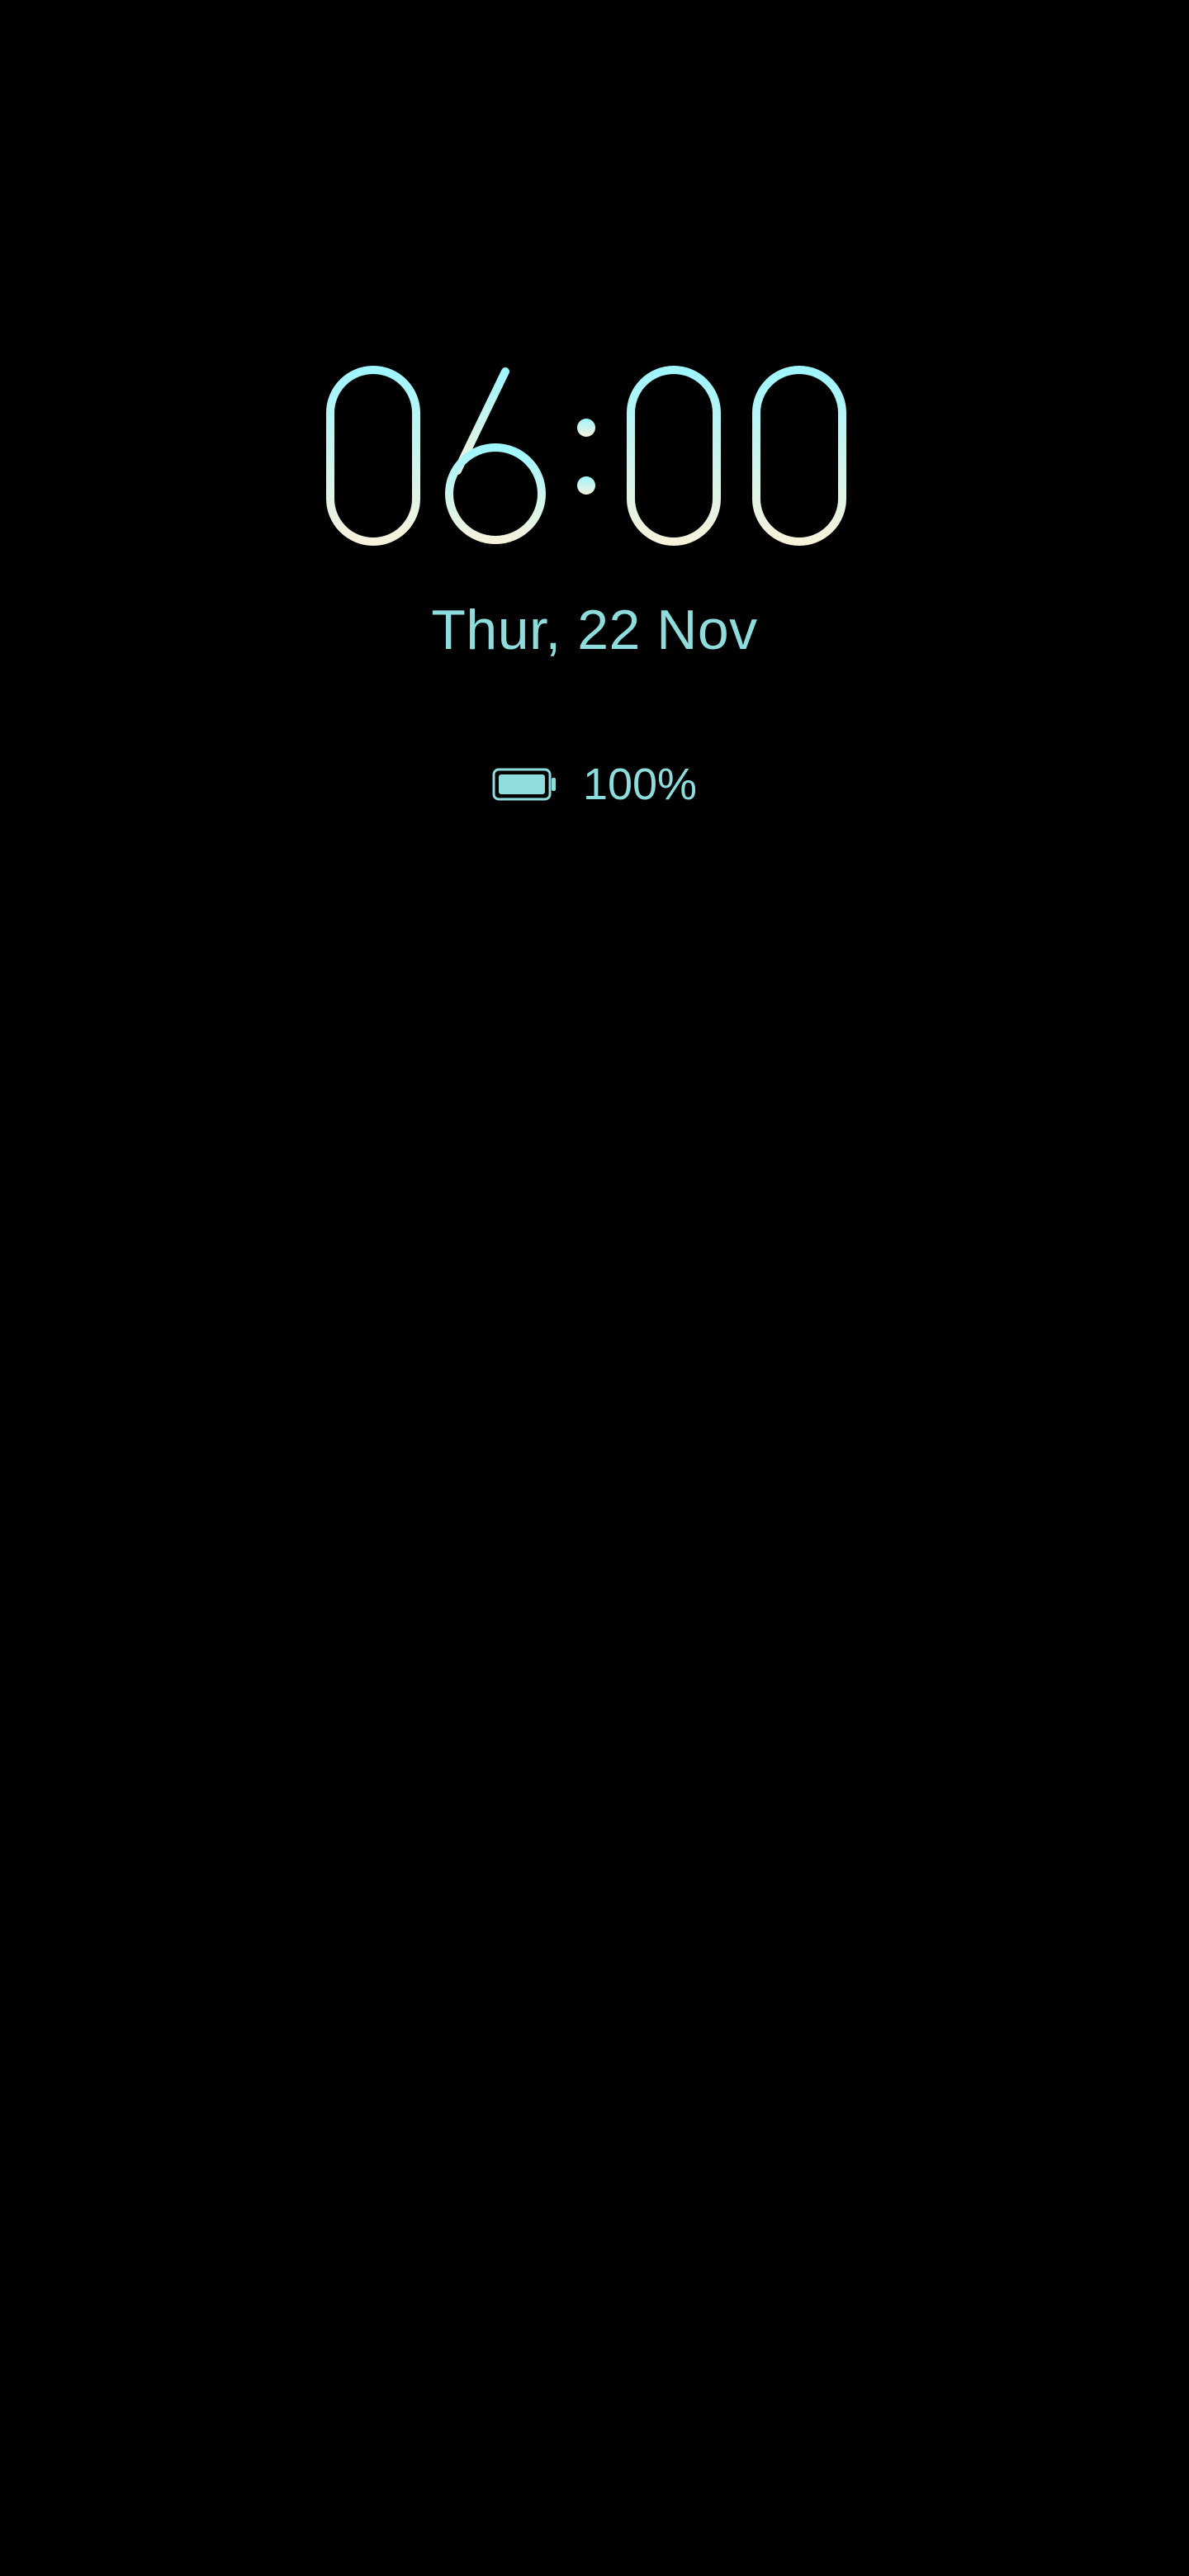 The image size is (1189, 2576). I want to click on battery-percentage: 100%, so click(640, 784).